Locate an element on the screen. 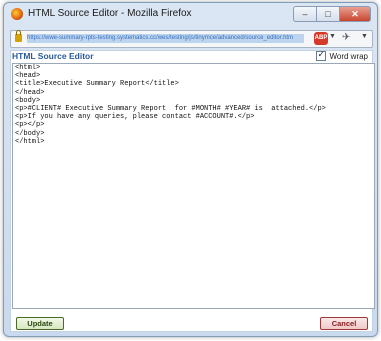 This screenshot has height=341, width=381. minimize-button: – is located at coordinates (304, 14).